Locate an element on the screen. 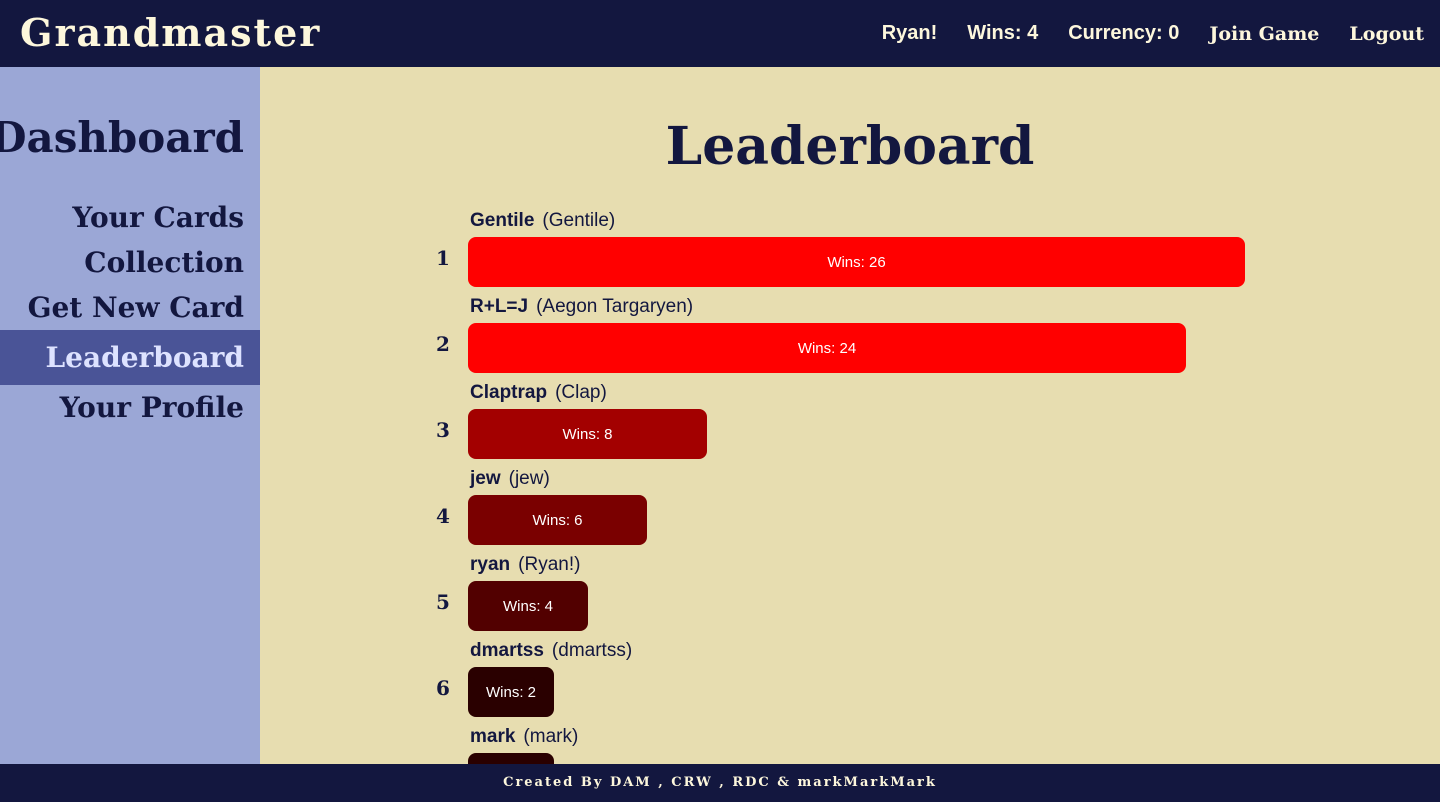 This screenshot has width=1440, height=802. wins-bar: Wins: 6 is located at coordinates (557, 520).